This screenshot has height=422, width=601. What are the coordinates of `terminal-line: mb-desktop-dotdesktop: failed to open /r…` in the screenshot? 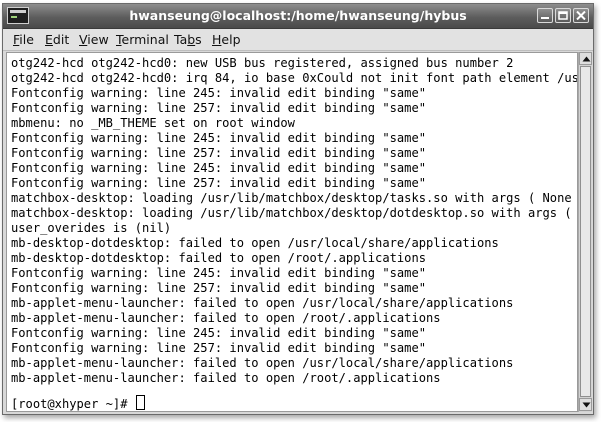 It's located at (219, 258).